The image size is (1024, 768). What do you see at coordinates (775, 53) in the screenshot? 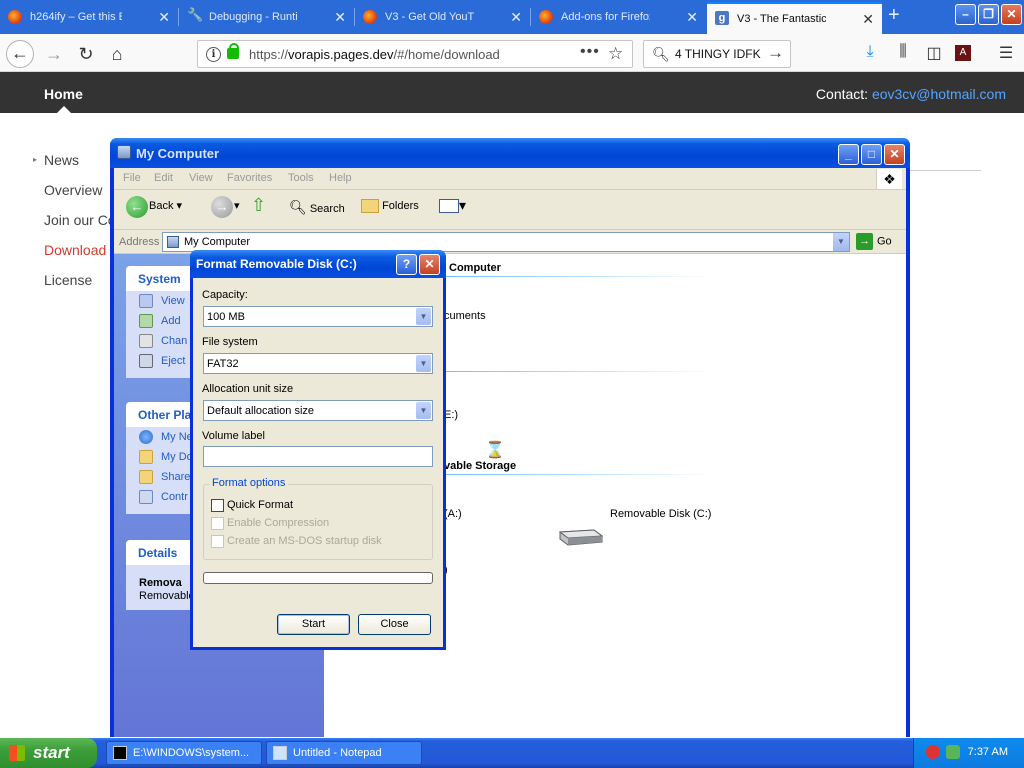
I see `search-go-arrow-icon: →` at bounding box center [775, 53].